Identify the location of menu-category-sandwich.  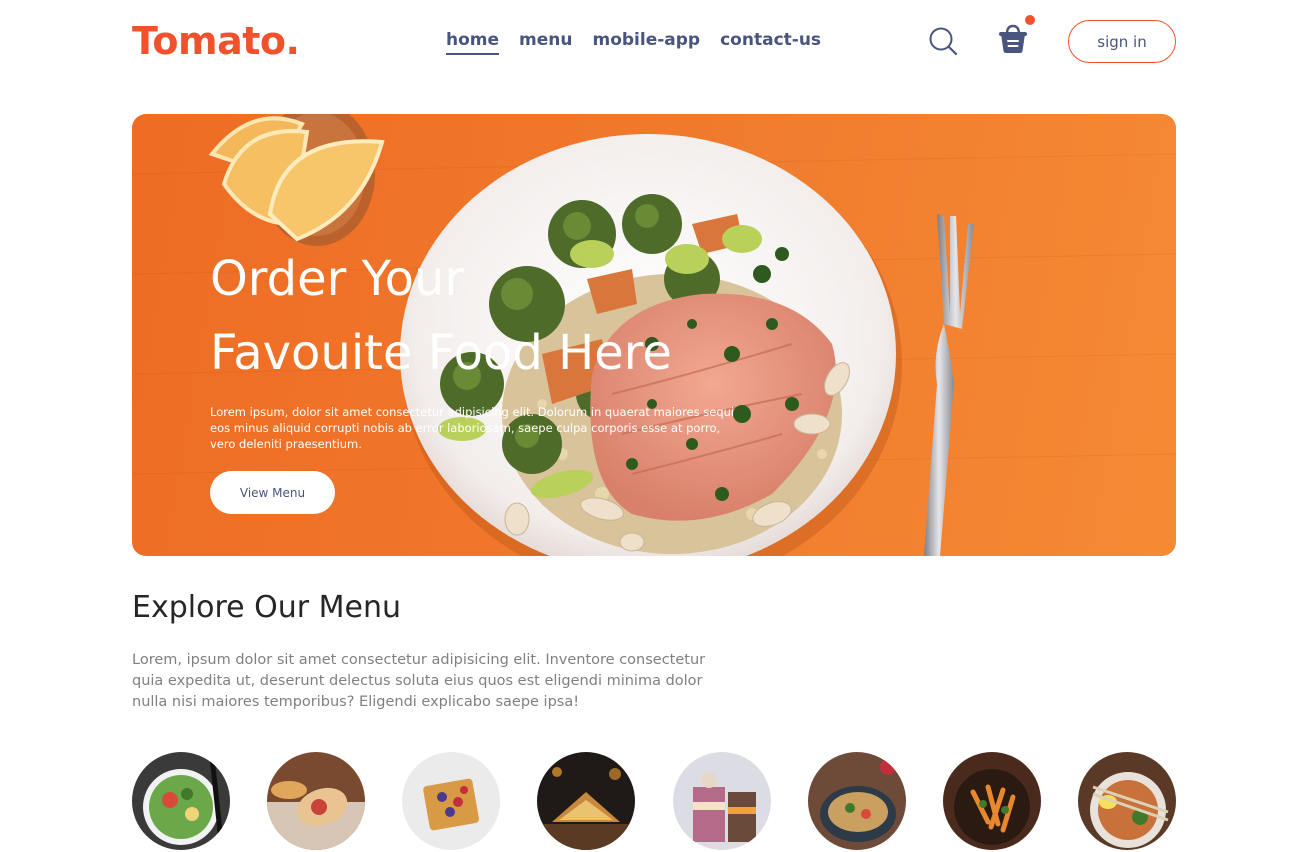
(586, 801).